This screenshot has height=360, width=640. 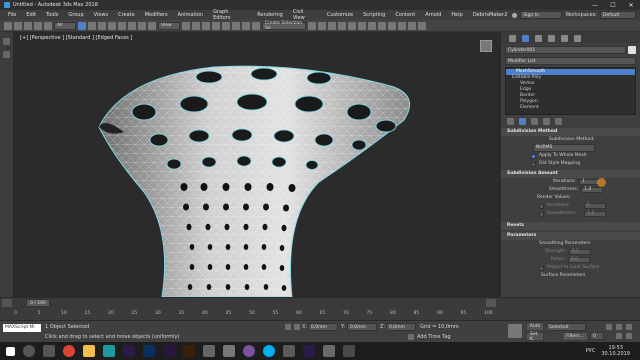 What do you see at coordinates (570, 61) in the screenshot?
I see `modifier-list-dropdown: Modifier List` at bounding box center [570, 61].